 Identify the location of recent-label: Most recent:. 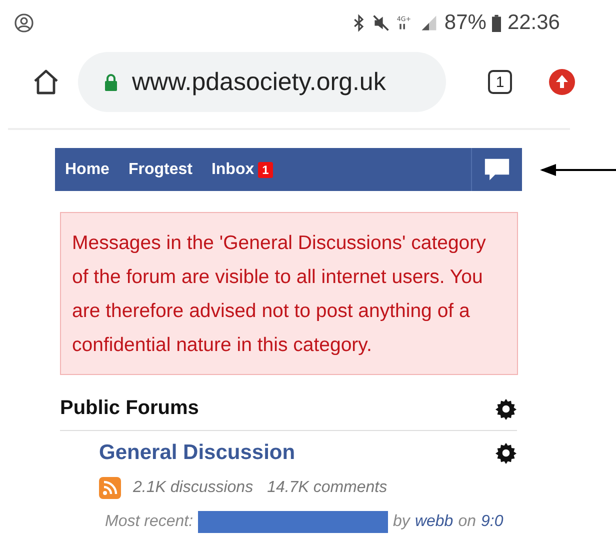
(149, 522).